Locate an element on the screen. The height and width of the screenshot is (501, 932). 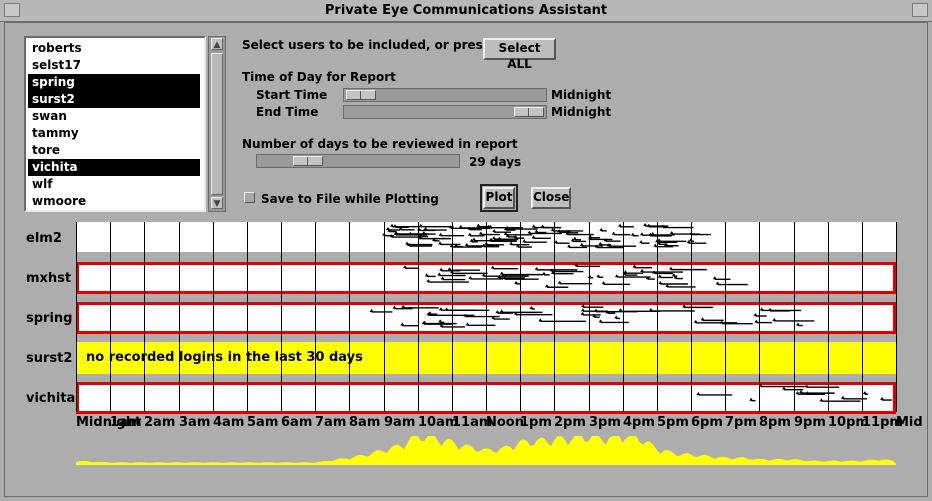
scroll-up-arrow-icon: ▲ is located at coordinates (217, 44).